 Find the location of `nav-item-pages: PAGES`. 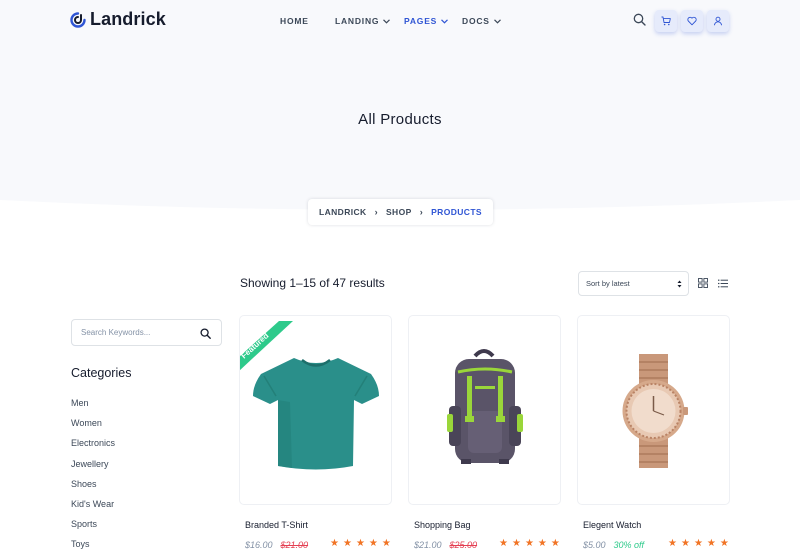

nav-item-pages: PAGES is located at coordinates (433, 21).